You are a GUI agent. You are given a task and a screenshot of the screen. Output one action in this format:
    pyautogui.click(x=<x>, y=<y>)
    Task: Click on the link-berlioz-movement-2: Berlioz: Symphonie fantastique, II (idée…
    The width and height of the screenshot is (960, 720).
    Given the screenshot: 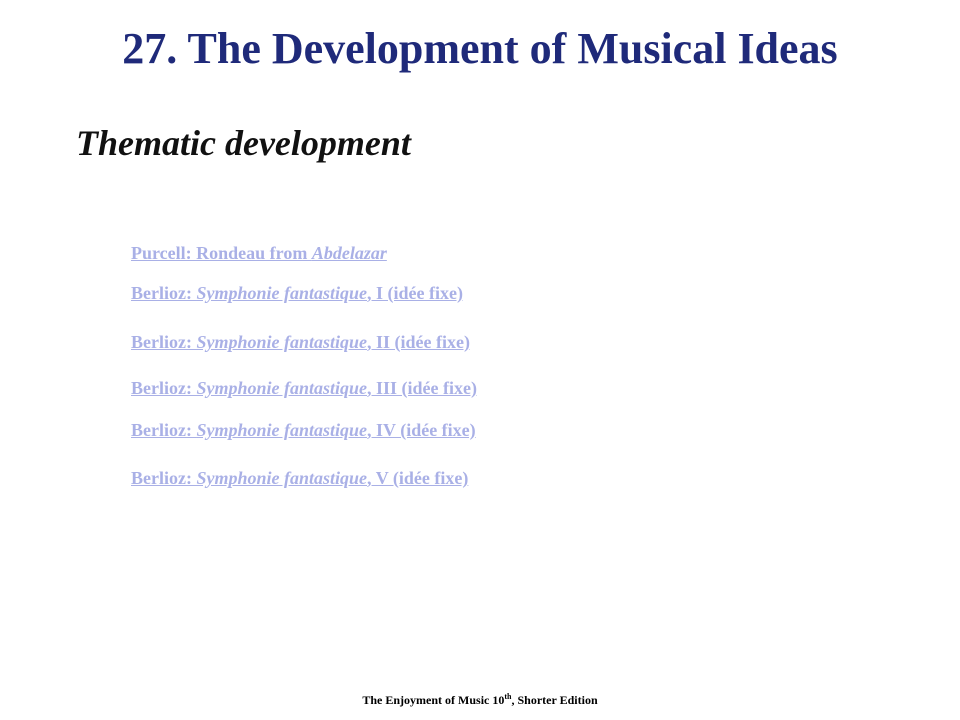 What is the action you would take?
    pyautogui.click(x=300, y=342)
    